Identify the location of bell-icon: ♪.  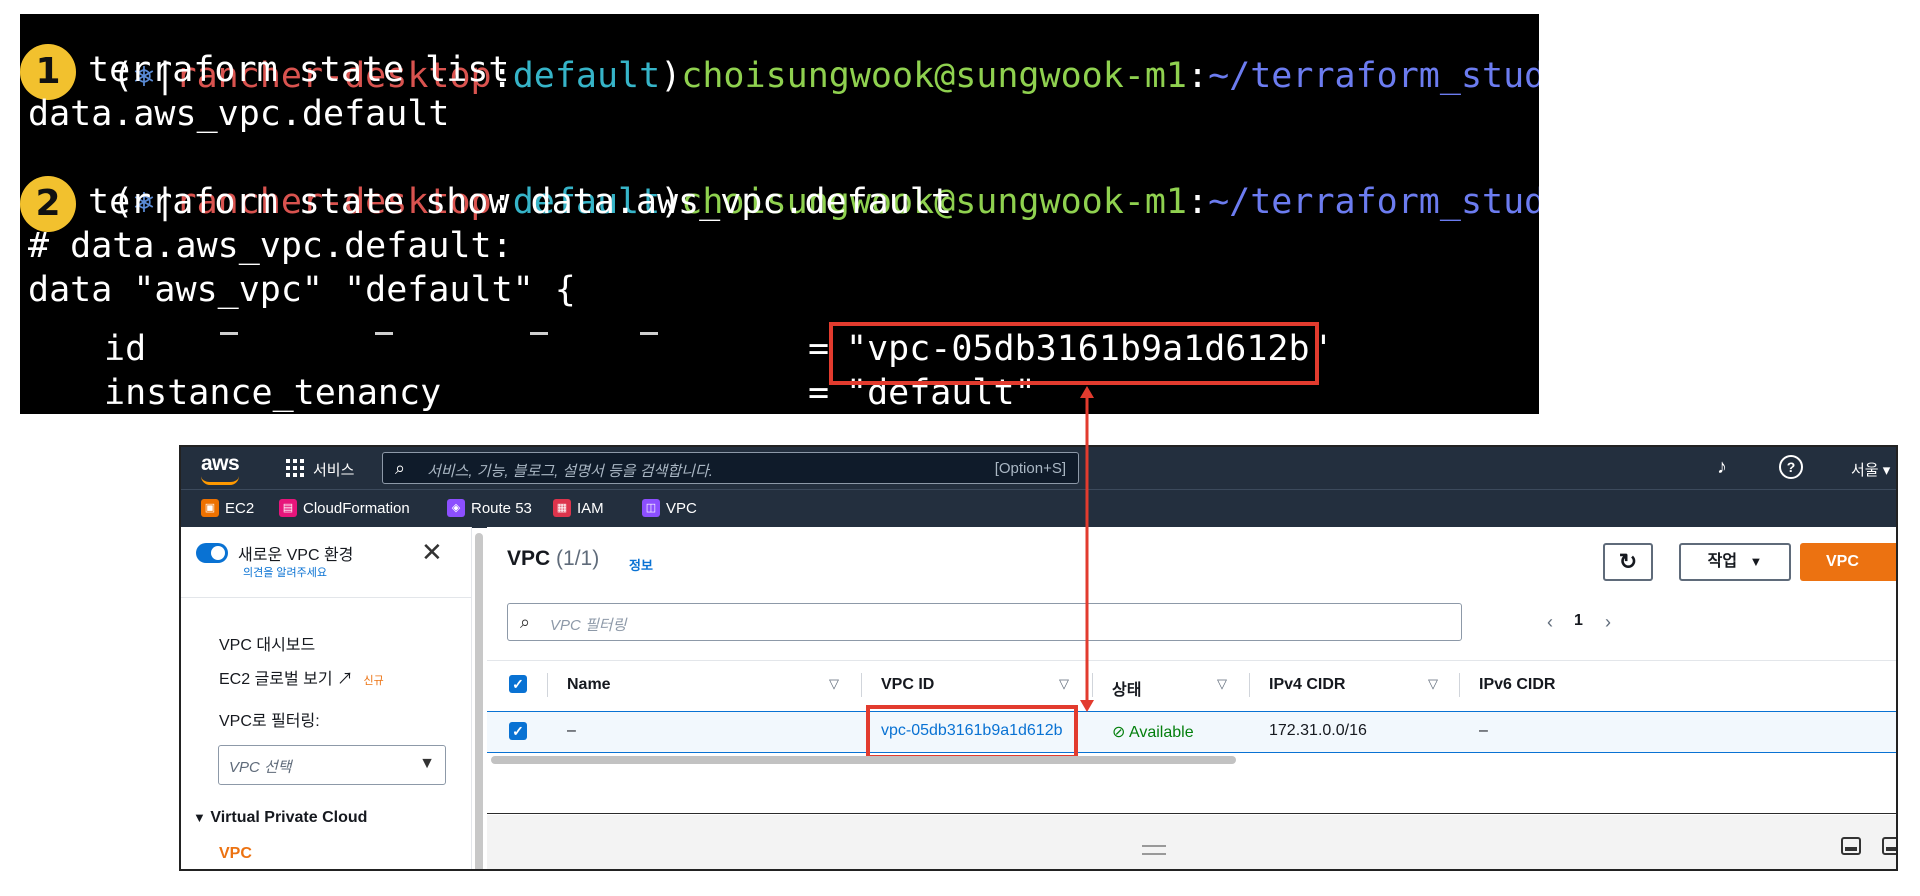
(1722, 467).